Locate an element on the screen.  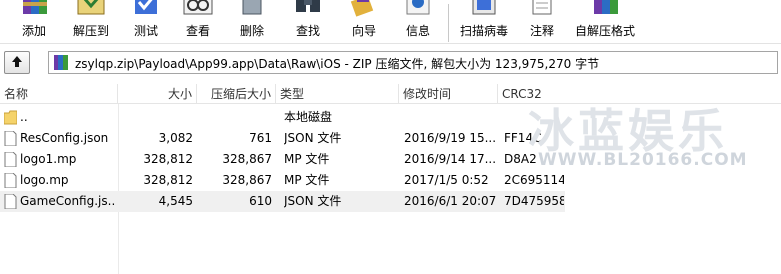
info-icon is located at coordinates (418, 7).